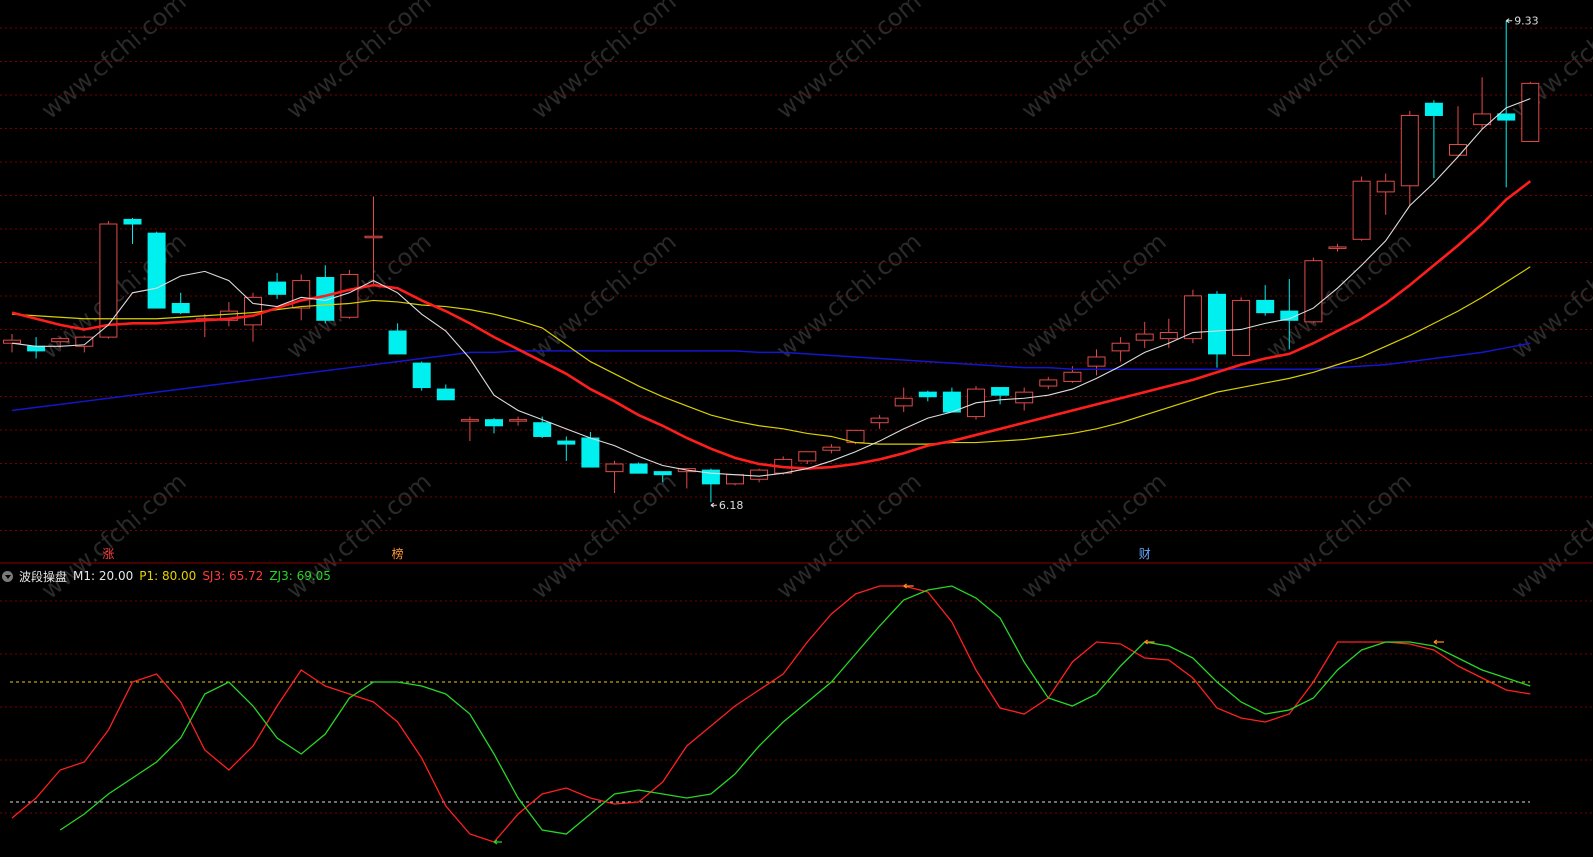  I want to click on signal-marker: 财, so click(1145, 554).